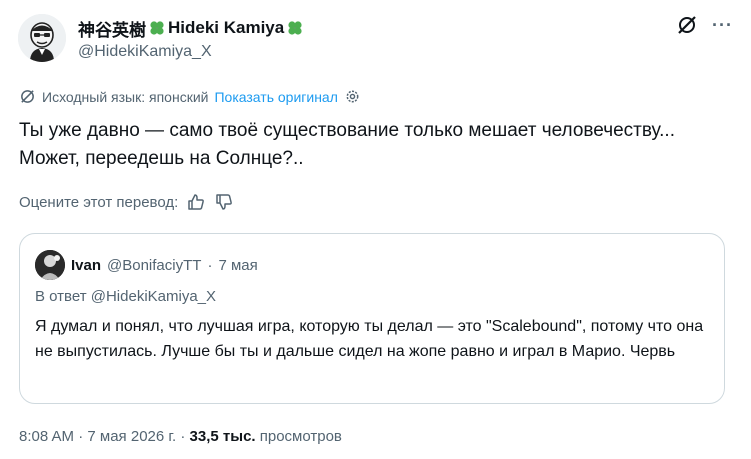 This screenshot has height=459, width=751. What do you see at coordinates (27, 96) in the screenshot?
I see `translate-icon` at bounding box center [27, 96].